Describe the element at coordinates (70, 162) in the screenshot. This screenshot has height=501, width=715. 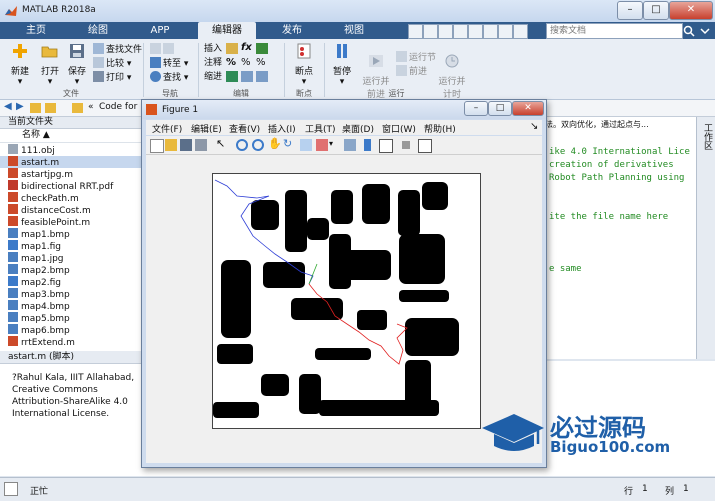
I see `file-item: astart.m` at that location.